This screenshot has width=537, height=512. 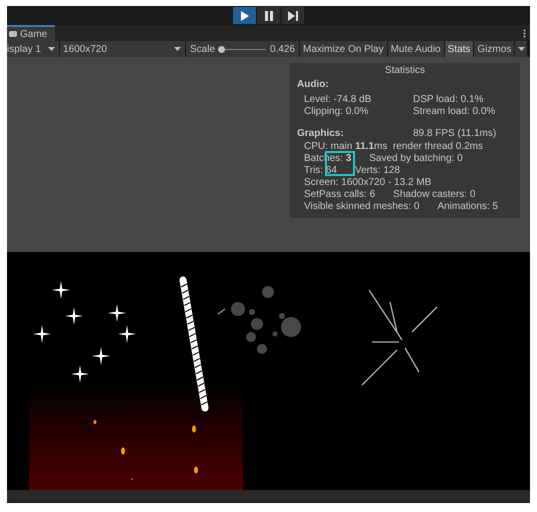 I want to click on pause-button, so click(x=268, y=15).